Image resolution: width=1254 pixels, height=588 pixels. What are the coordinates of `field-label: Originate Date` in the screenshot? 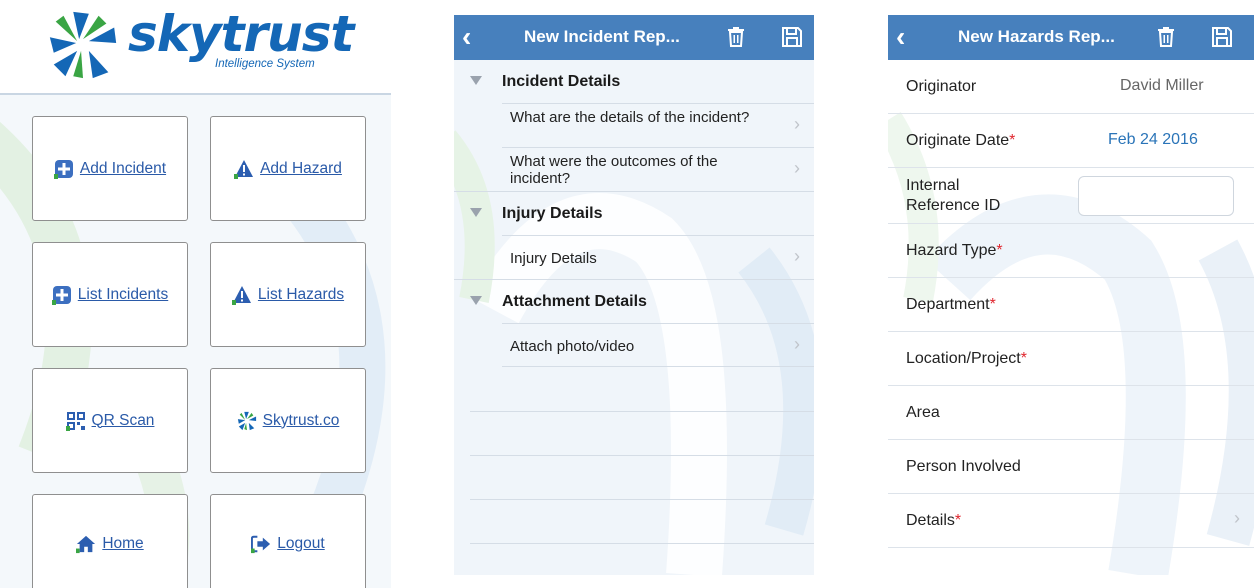 It's located at (958, 140).